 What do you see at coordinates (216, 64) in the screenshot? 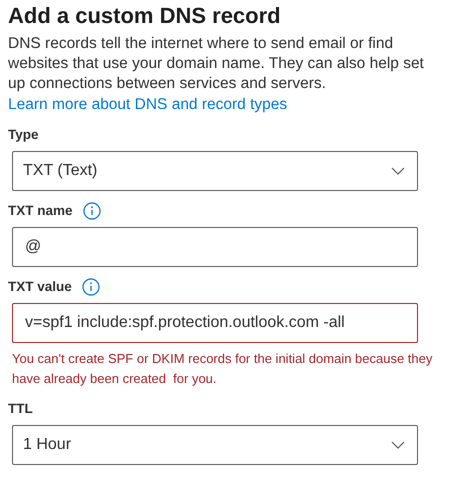
I see `description-text: DNS records tell the internet where to send email or find websites that use your domain name. They can also help set up connections between services and servers.` at bounding box center [216, 64].